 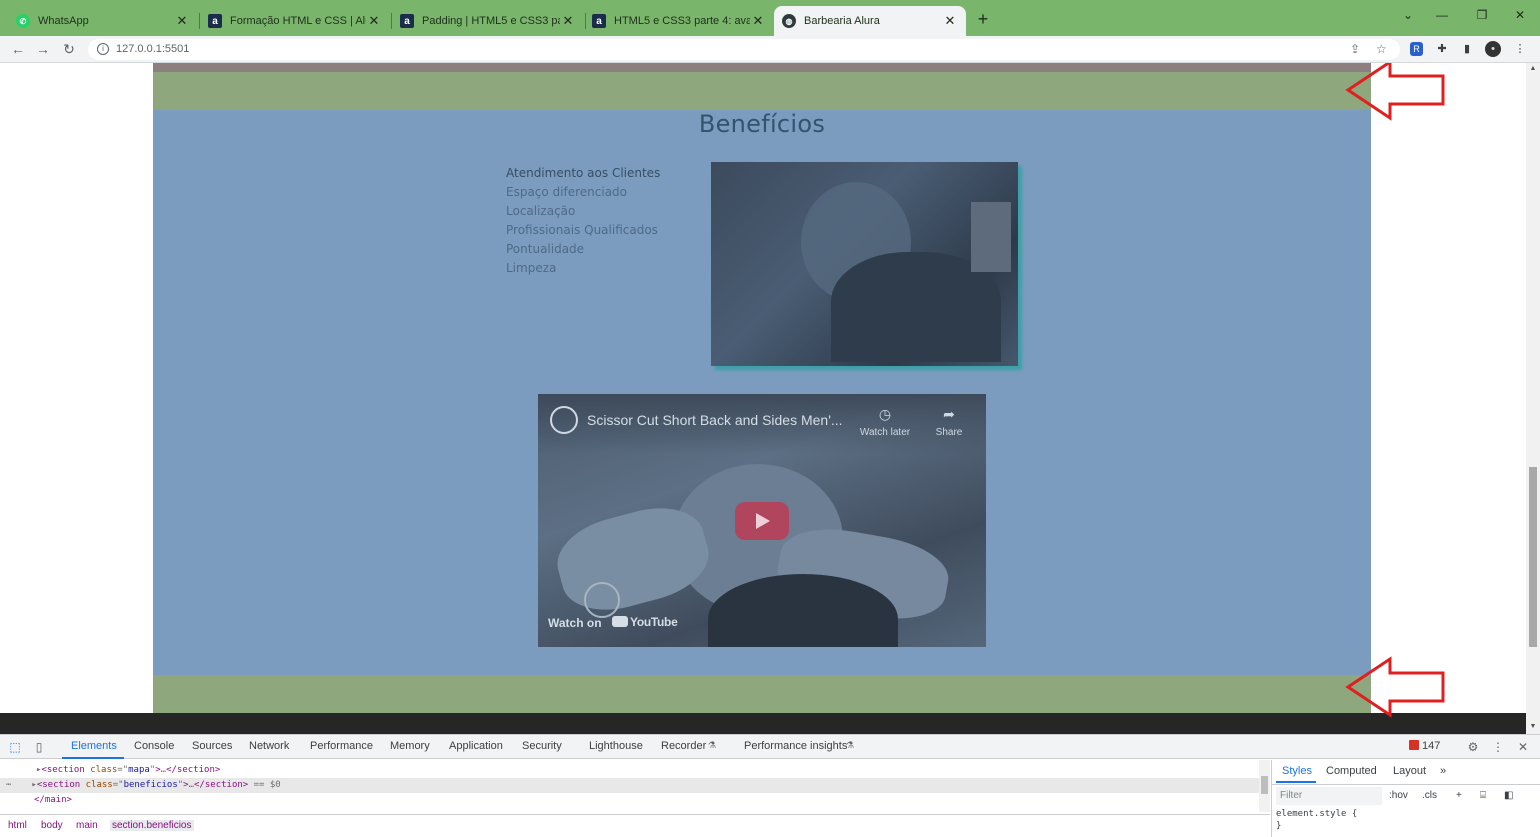 I want to click on profile-avatar: •, so click(x=1493, y=49).